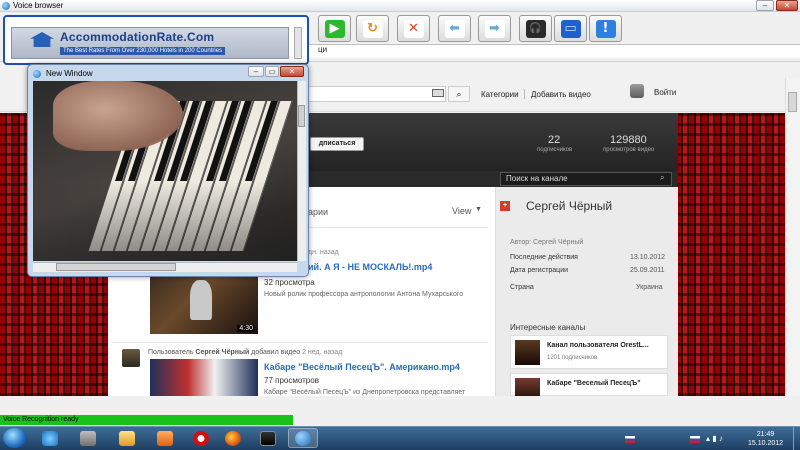  What do you see at coordinates (461, 211) in the screenshot?
I see `view-dropdown: View` at bounding box center [461, 211].